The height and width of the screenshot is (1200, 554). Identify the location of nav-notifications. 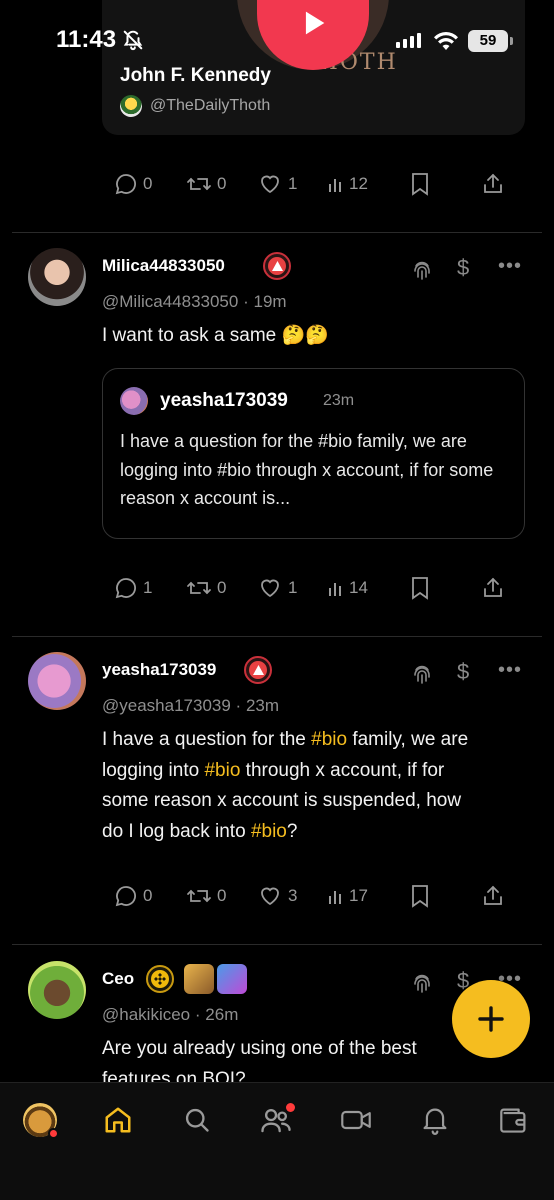
(435, 1120).